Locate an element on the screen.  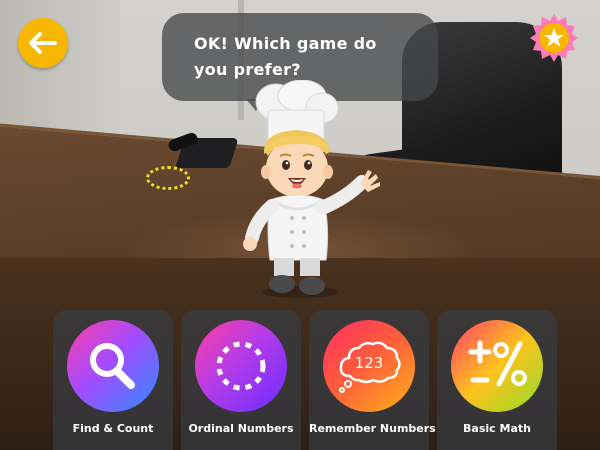
yellow-cable is located at coordinates (168, 178).